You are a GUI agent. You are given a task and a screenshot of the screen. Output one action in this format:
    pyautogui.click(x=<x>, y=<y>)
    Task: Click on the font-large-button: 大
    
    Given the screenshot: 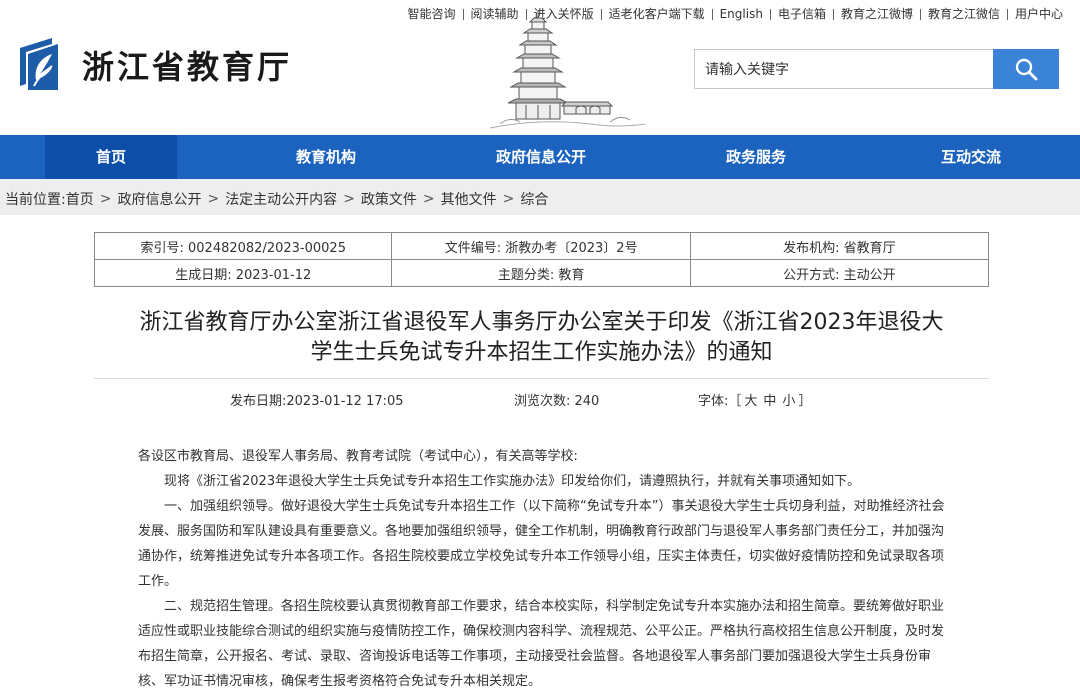 What is the action you would take?
    pyautogui.click(x=750, y=401)
    